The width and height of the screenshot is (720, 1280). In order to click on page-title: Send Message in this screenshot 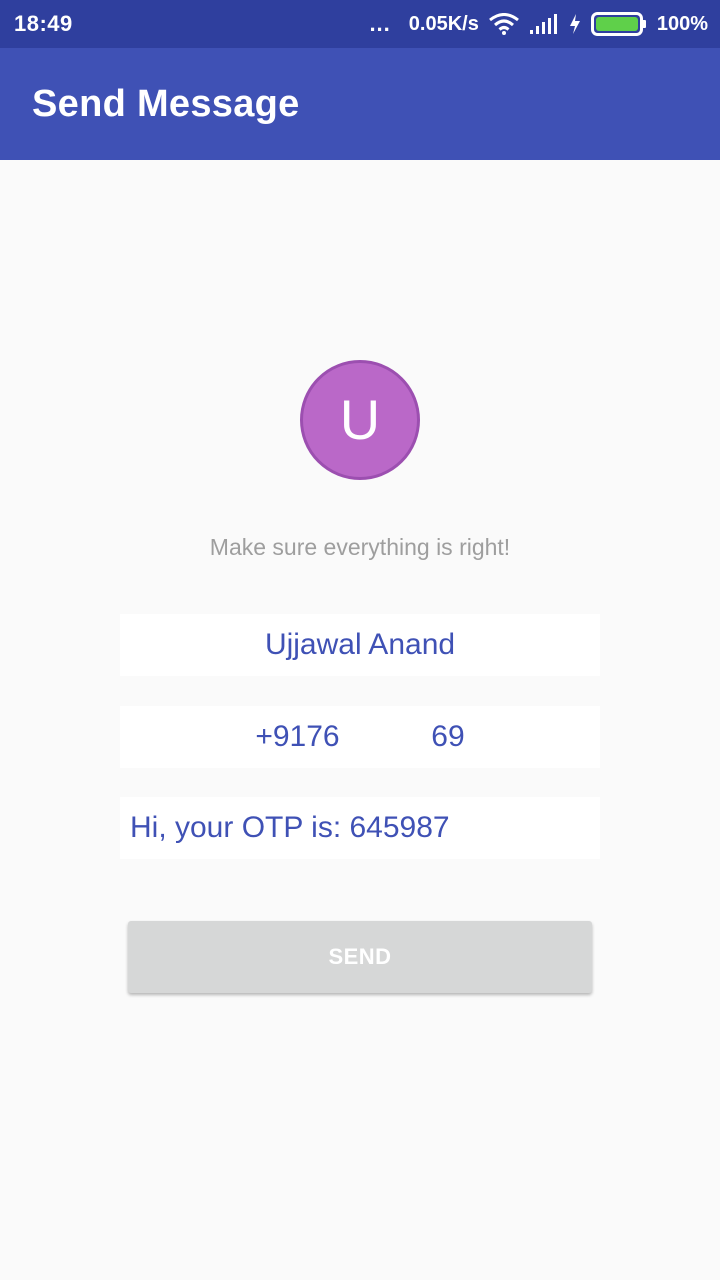, I will do `click(166, 103)`.